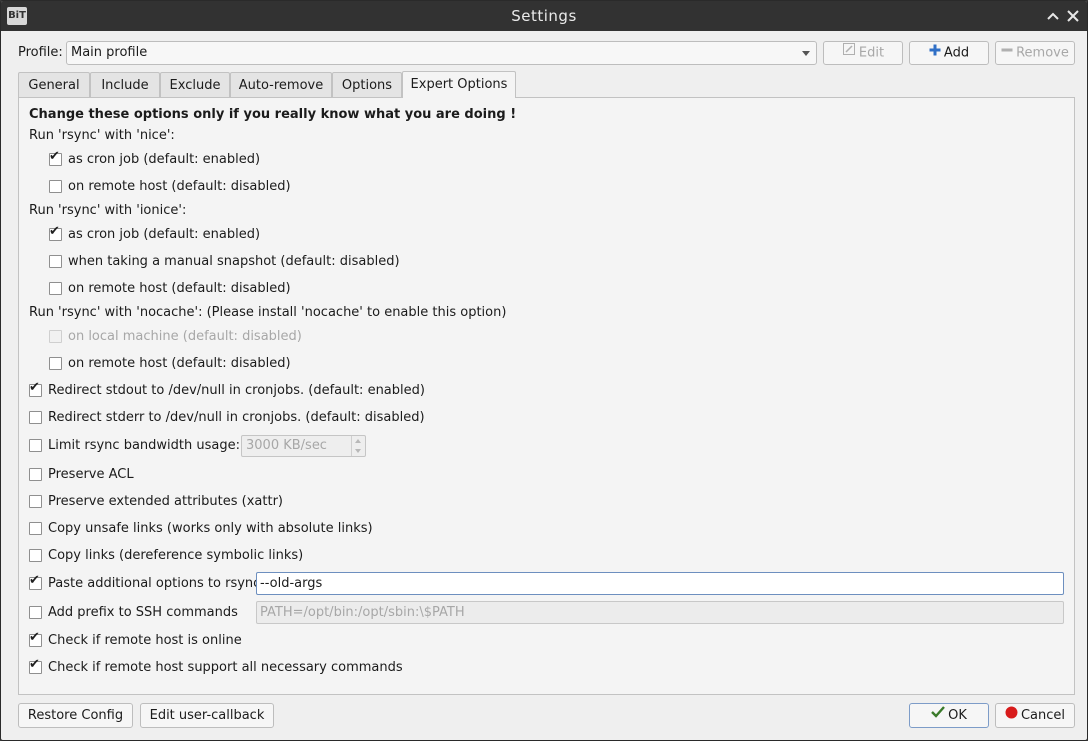 Image resolution: width=1088 pixels, height=741 pixels. What do you see at coordinates (109, 52) in the screenshot?
I see `profile-select-value: Main profile` at bounding box center [109, 52].